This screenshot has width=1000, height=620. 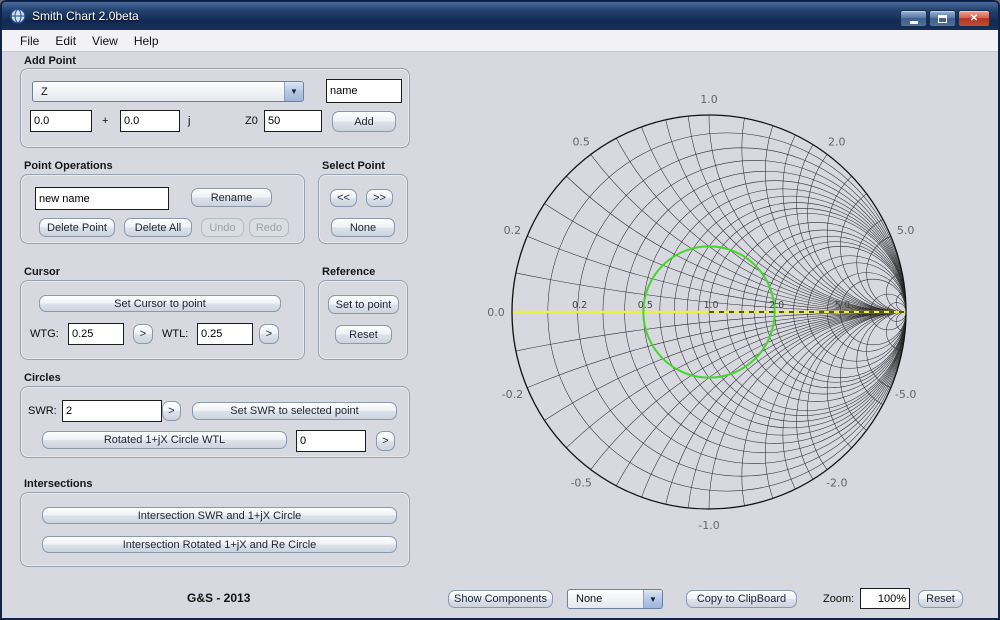 I want to click on rotated-circle-wtl-button: Rotated 1+jX Circle WTL, so click(x=164, y=440).